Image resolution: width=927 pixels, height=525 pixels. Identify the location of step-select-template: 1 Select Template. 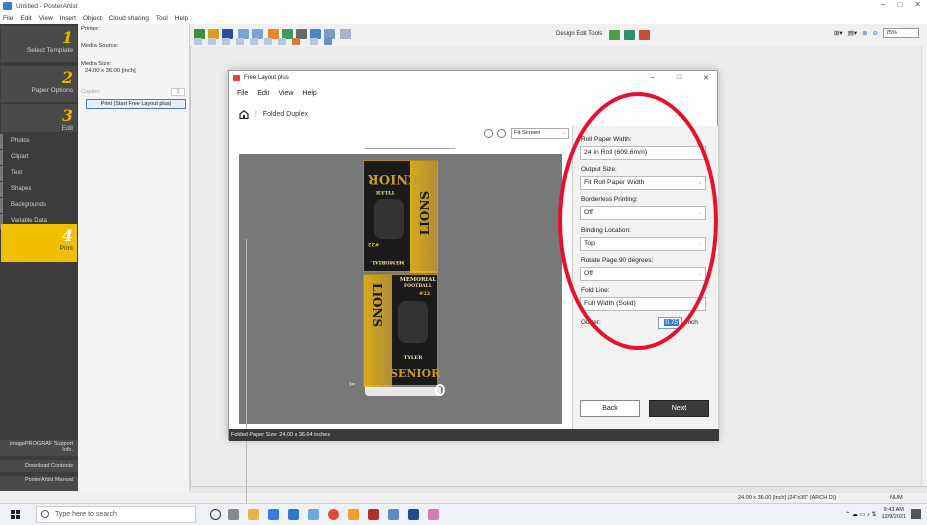
(39, 44).